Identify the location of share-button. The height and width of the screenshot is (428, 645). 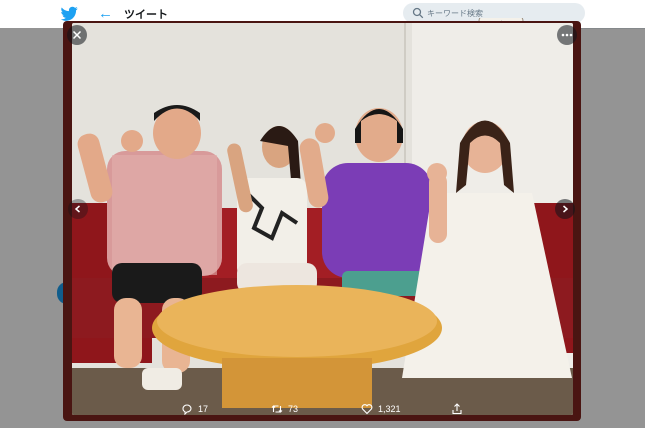
(457, 409).